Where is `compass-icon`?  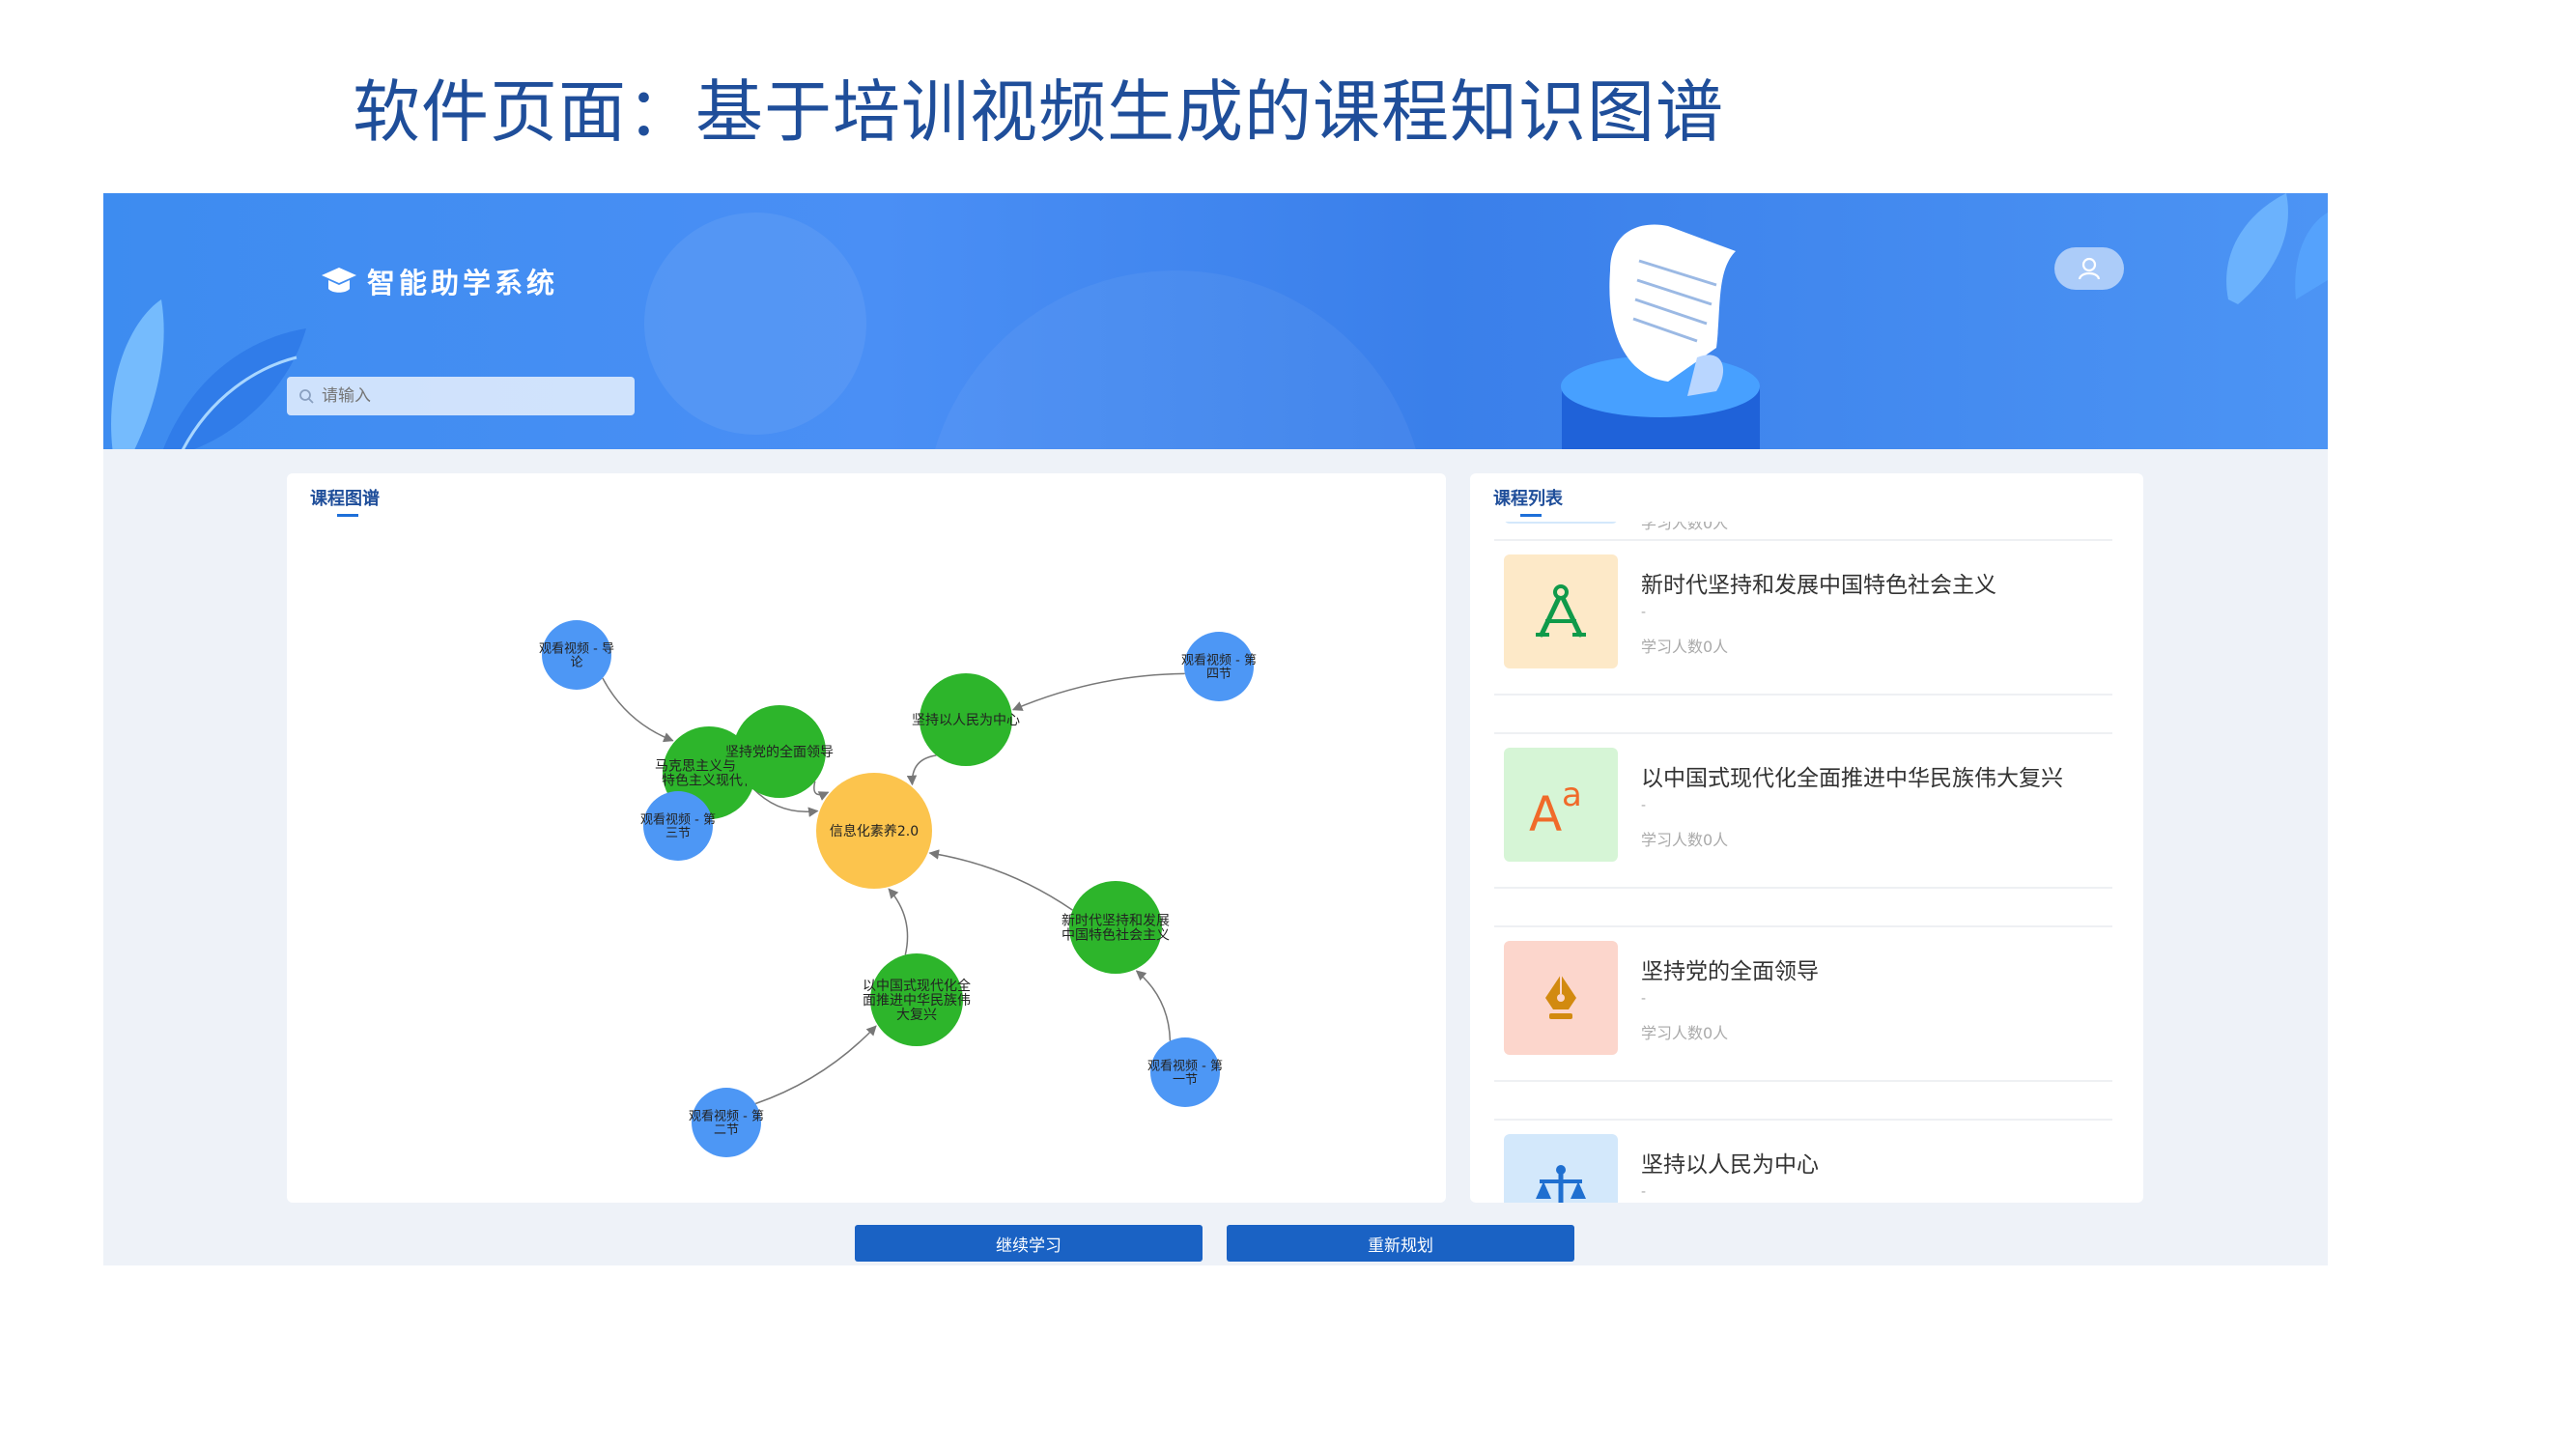
compass-icon is located at coordinates (1561, 611).